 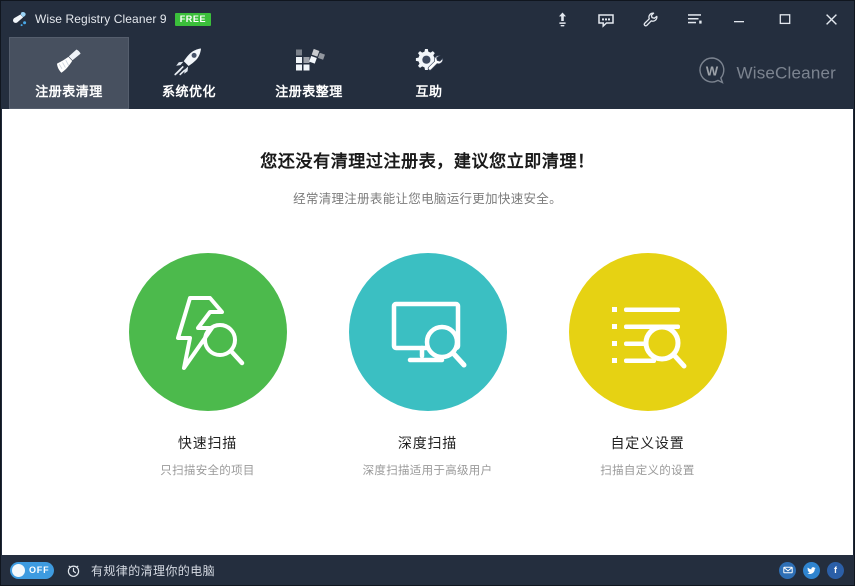 What do you see at coordinates (787, 570) in the screenshot?
I see `email-icon` at bounding box center [787, 570].